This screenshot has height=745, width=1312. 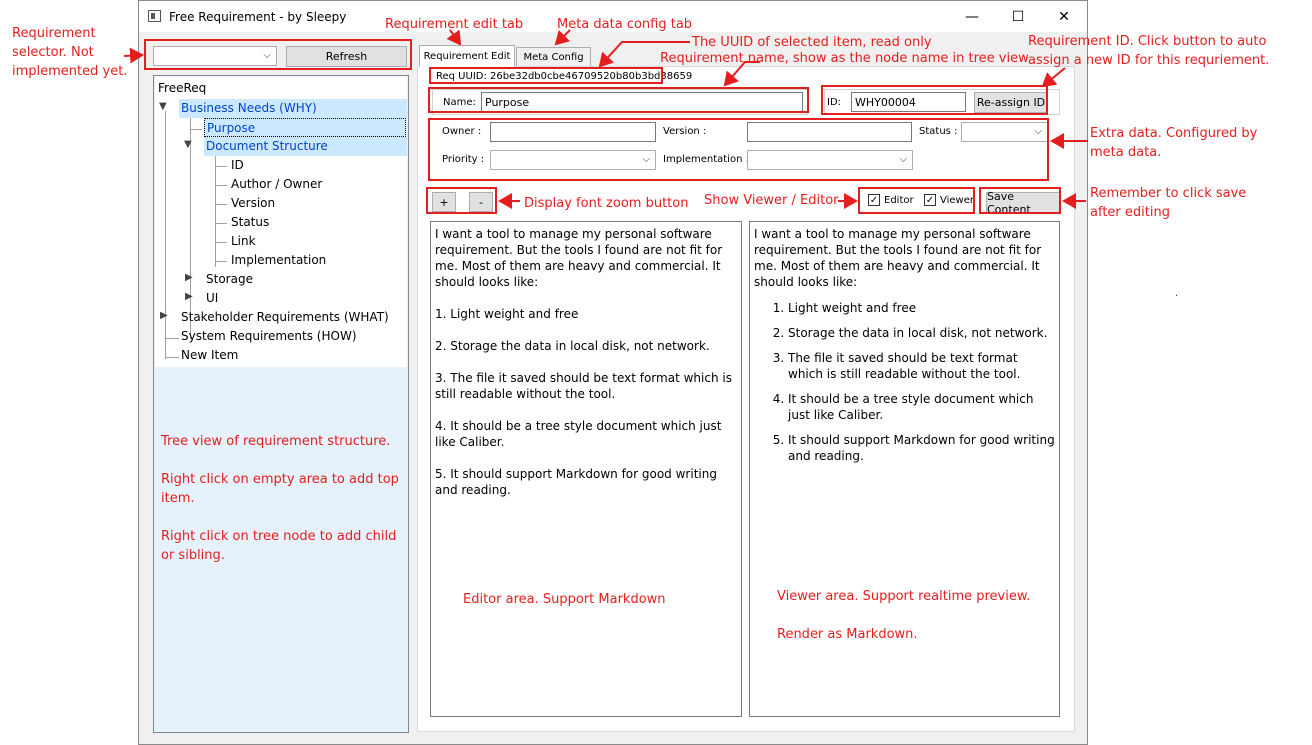 What do you see at coordinates (613, 16) in the screenshot?
I see `title-bar: Free Requirement - by Sleepy — ☐ ✕` at bounding box center [613, 16].